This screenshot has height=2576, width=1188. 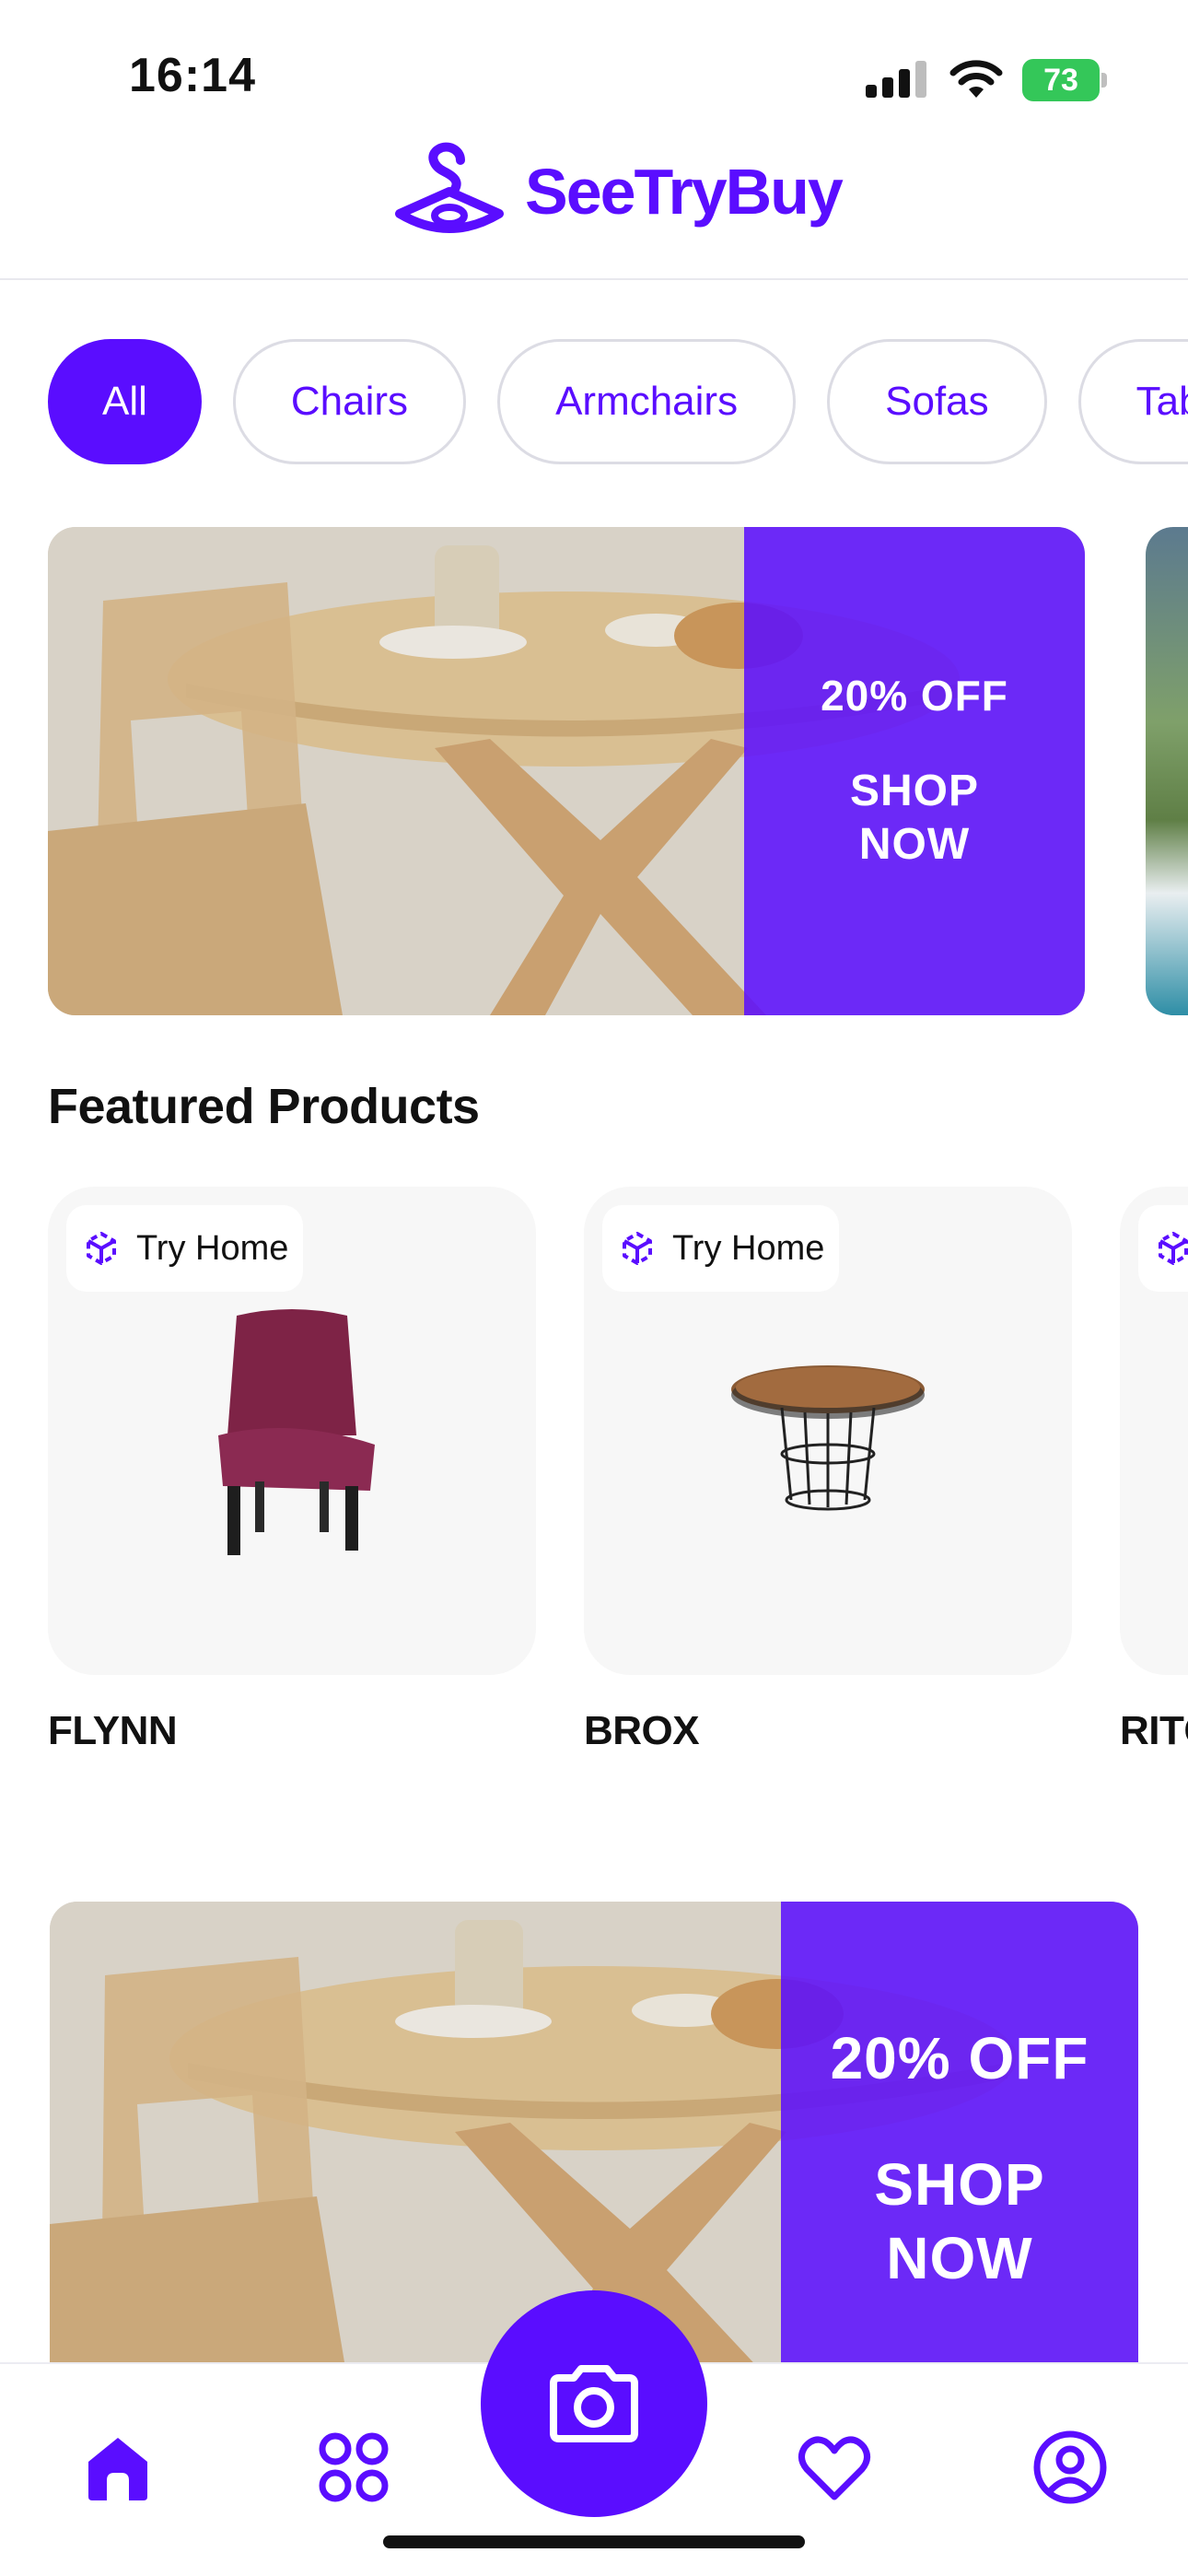 What do you see at coordinates (594, 69) in the screenshot?
I see `status-bar: 16:14 73` at bounding box center [594, 69].